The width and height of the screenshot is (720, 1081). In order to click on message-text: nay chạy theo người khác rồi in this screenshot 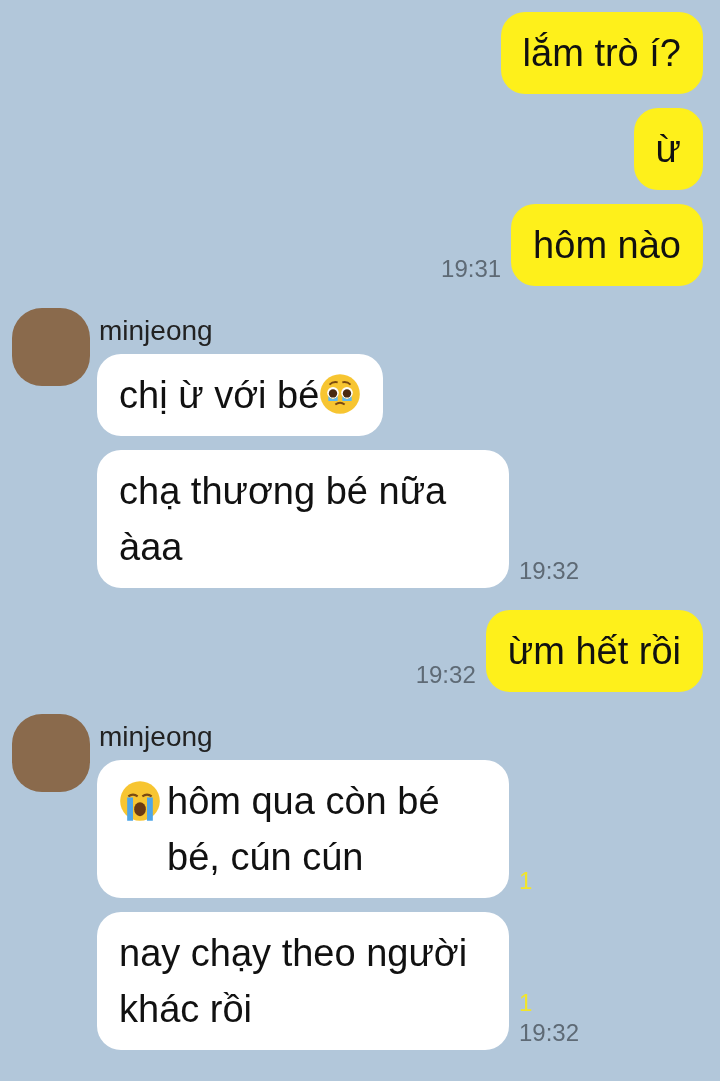, I will do `click(293, 981)`.